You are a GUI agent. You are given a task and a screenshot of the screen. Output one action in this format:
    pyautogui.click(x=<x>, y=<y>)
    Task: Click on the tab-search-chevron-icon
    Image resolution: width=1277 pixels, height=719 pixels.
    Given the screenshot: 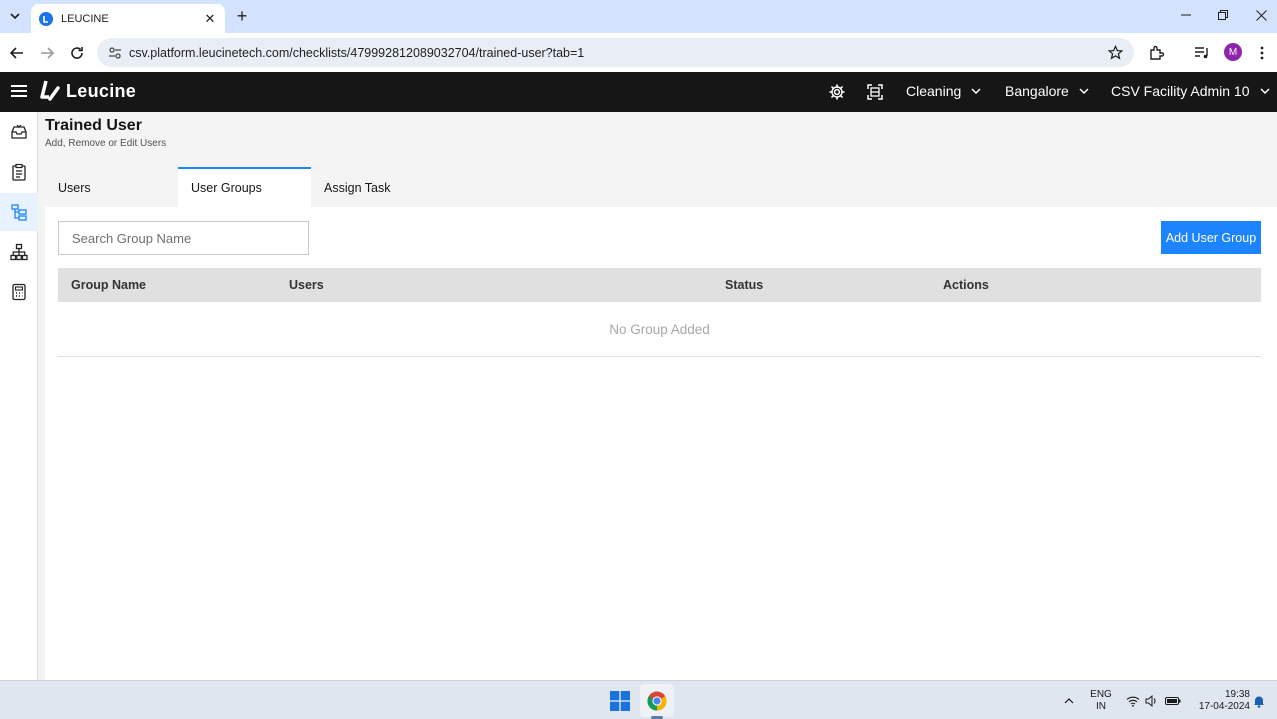 What is the action you would take?
    pyautogui.click(x=15, y=16)
    